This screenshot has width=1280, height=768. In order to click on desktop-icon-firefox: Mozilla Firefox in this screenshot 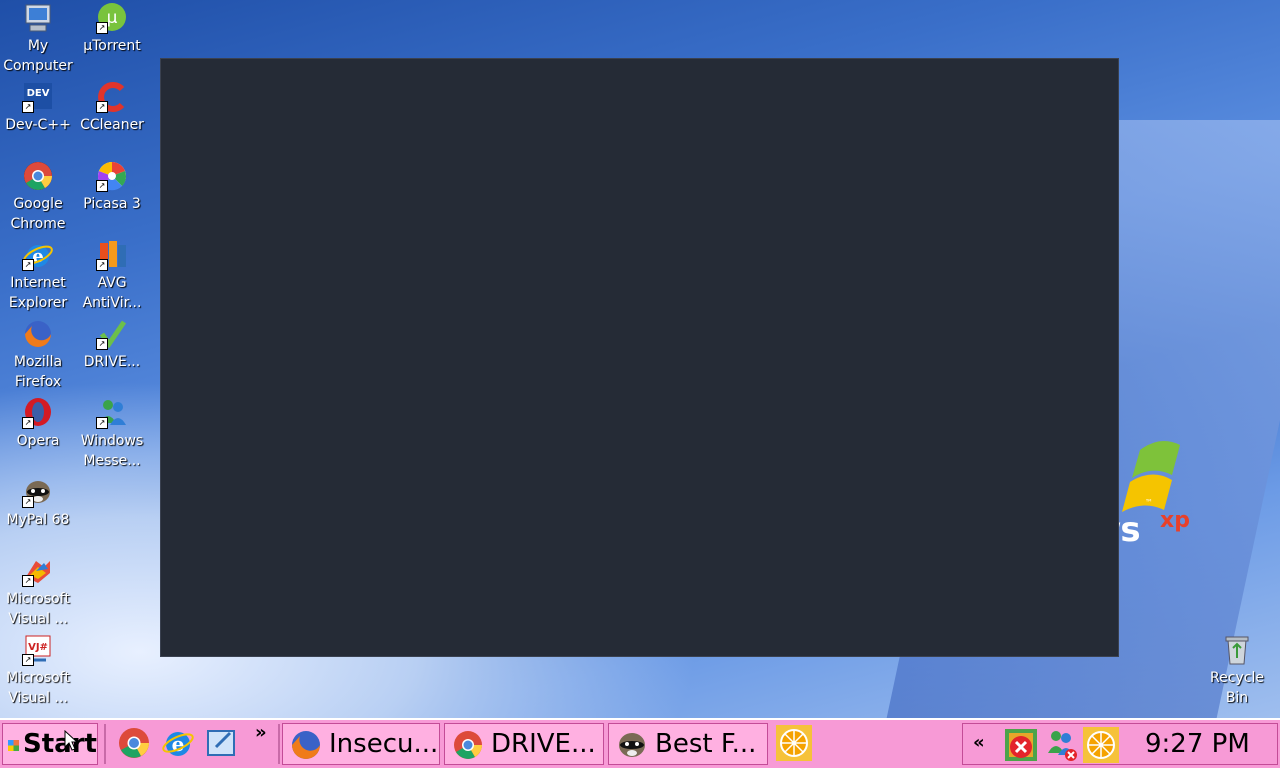, I will do `click(38, 355)`.